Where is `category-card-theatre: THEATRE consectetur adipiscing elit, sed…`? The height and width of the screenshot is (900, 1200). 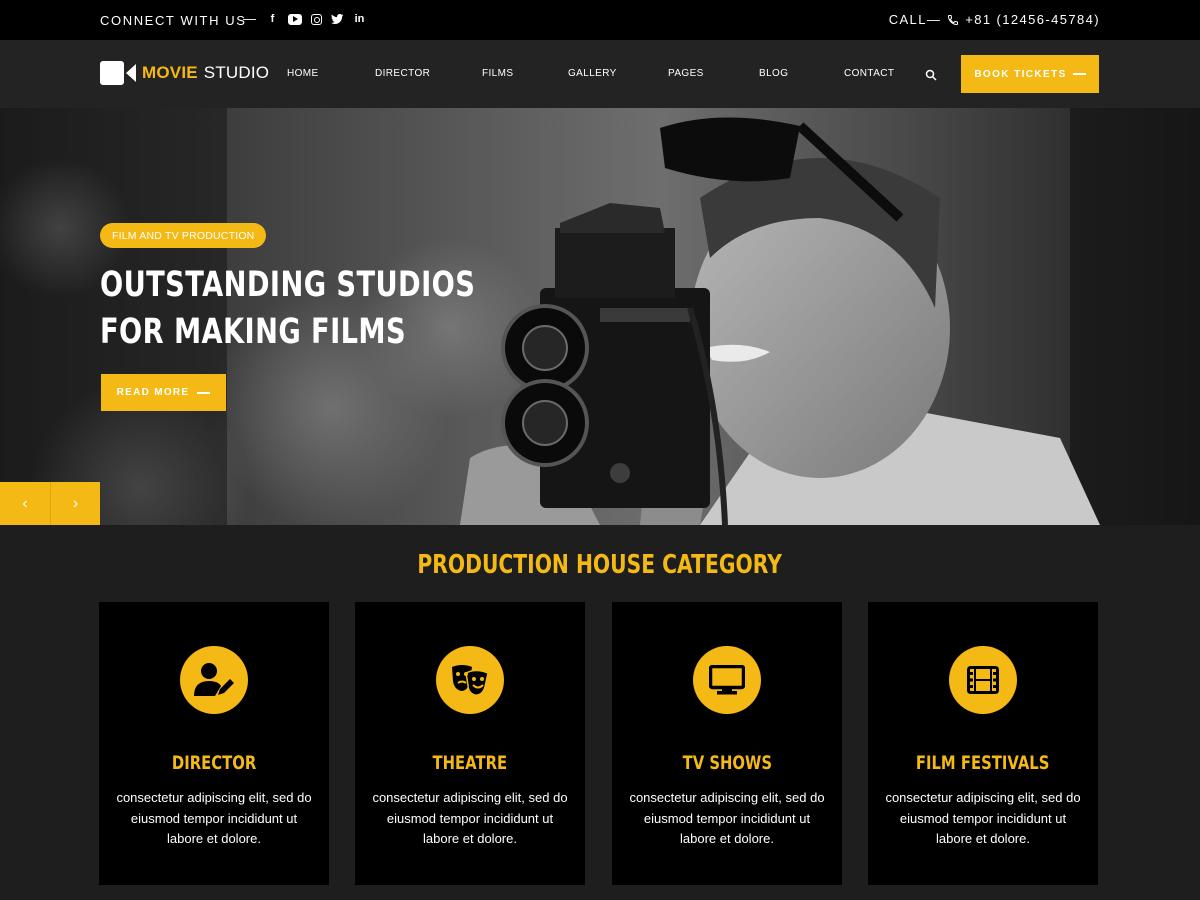
category-card-theatre: THEATRE consectetur adipiscing elit, sed… is located at coordinates (470, 743).